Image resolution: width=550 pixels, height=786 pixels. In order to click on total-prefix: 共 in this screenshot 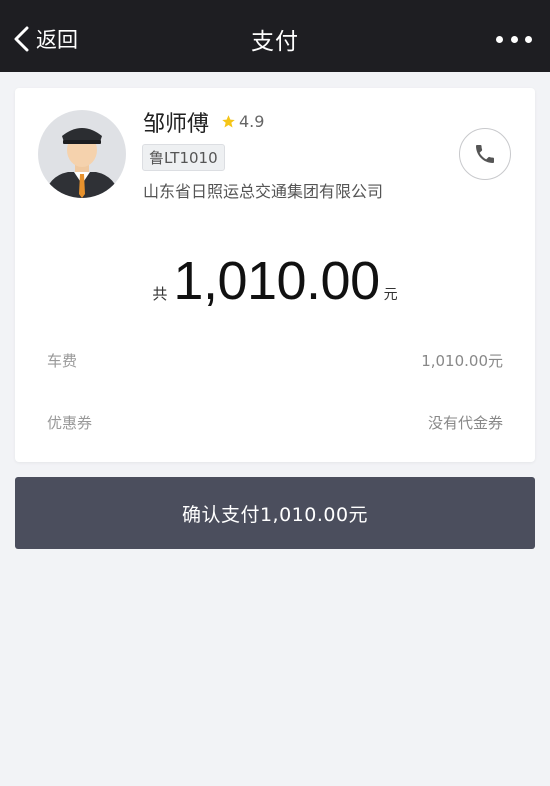, I will do `click(160, 294)`.